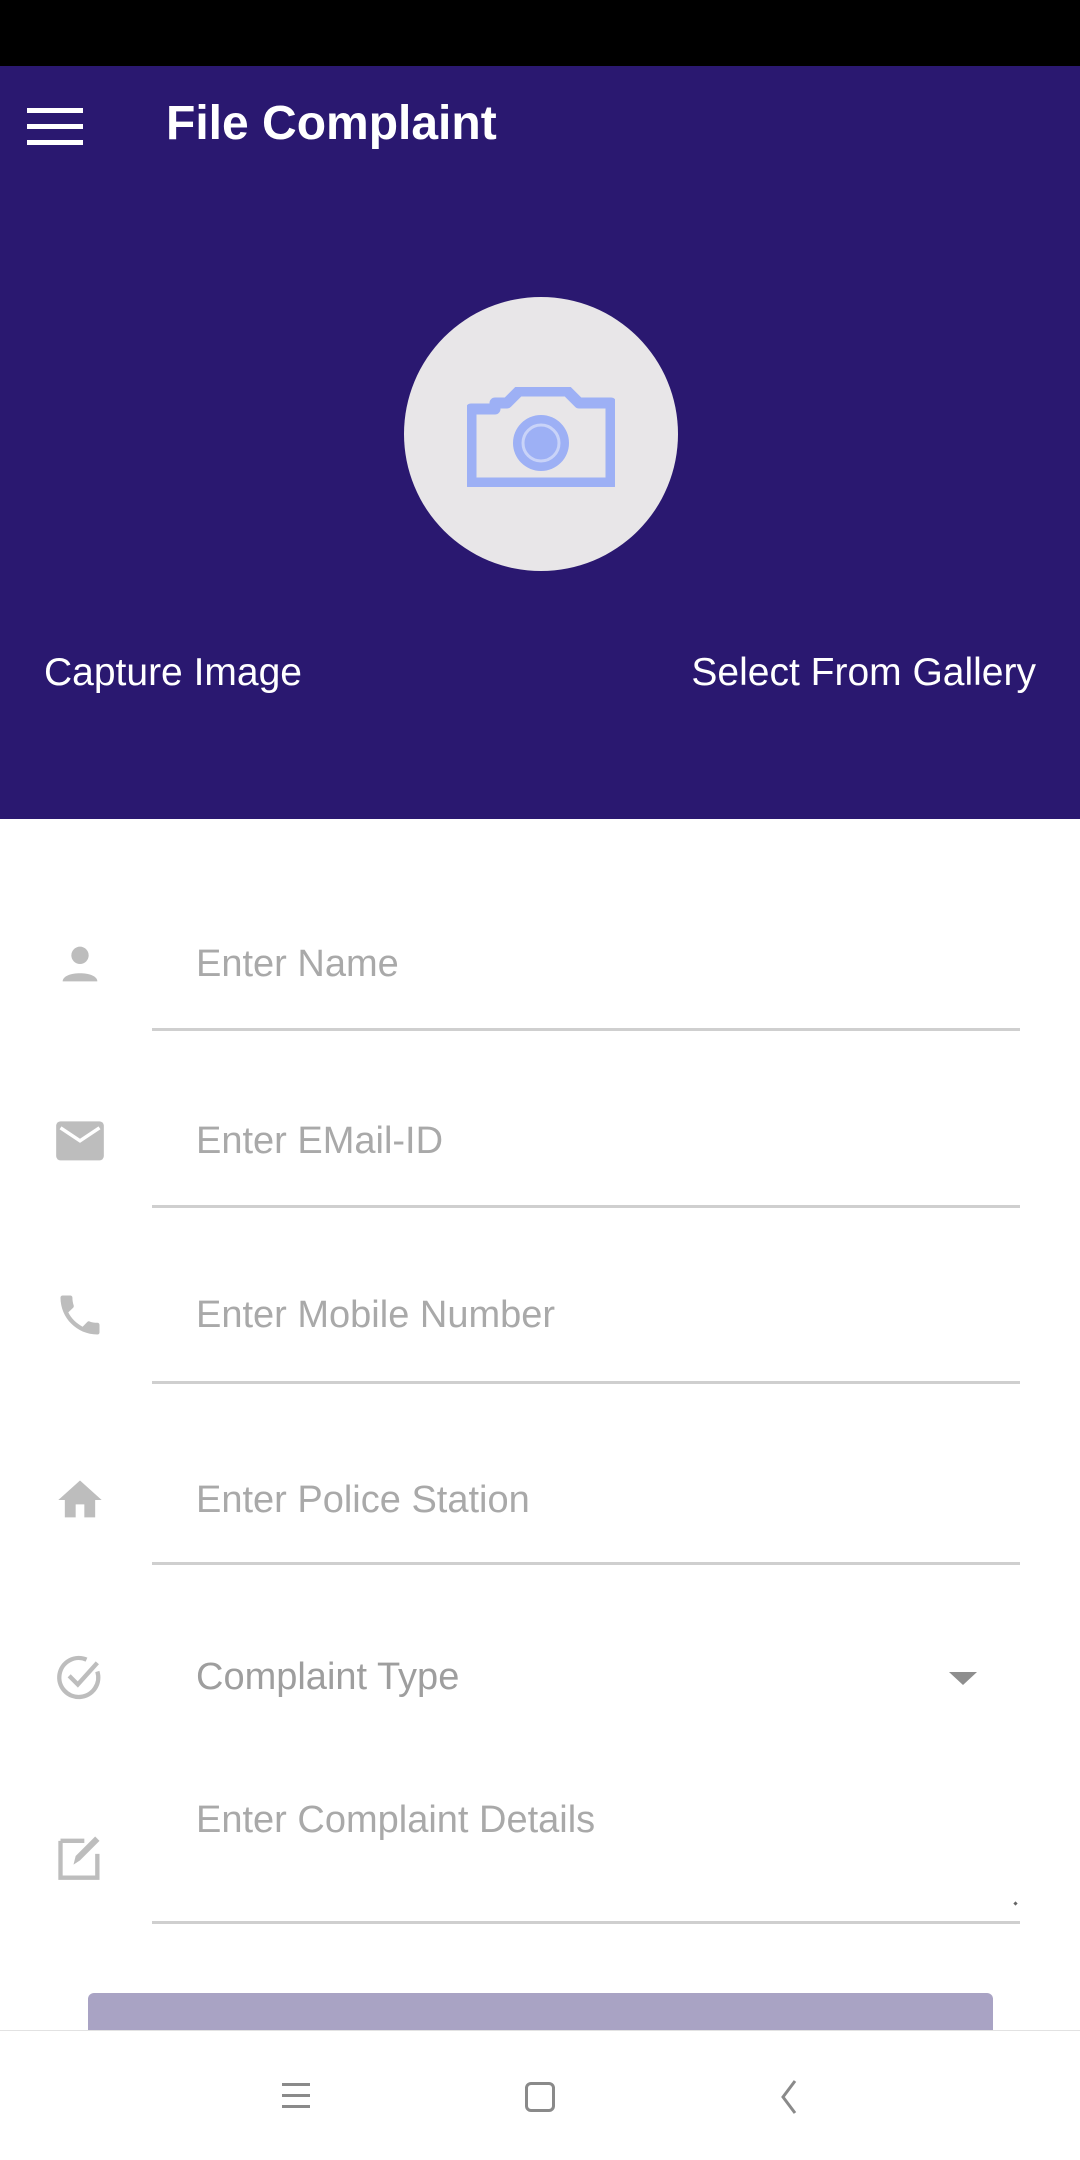 The height and width of the screenshot is (2160, 1080). Describe the element at coordinates (863, 673) in the screenshot. I see `select-from-gallery-button: Select From Gallery` at that location.